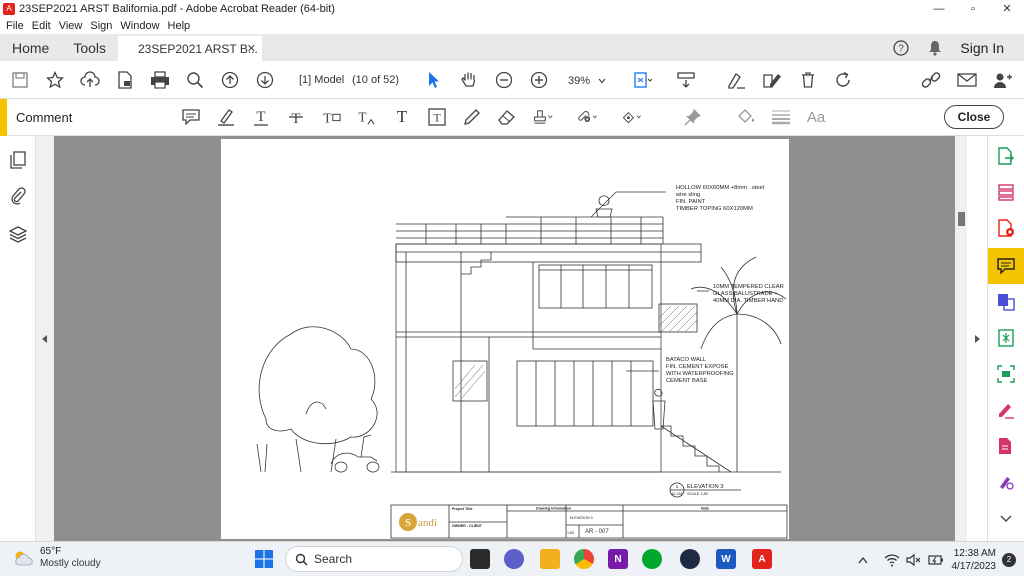  I want to click on fit-page-icon, so click(642, 80).